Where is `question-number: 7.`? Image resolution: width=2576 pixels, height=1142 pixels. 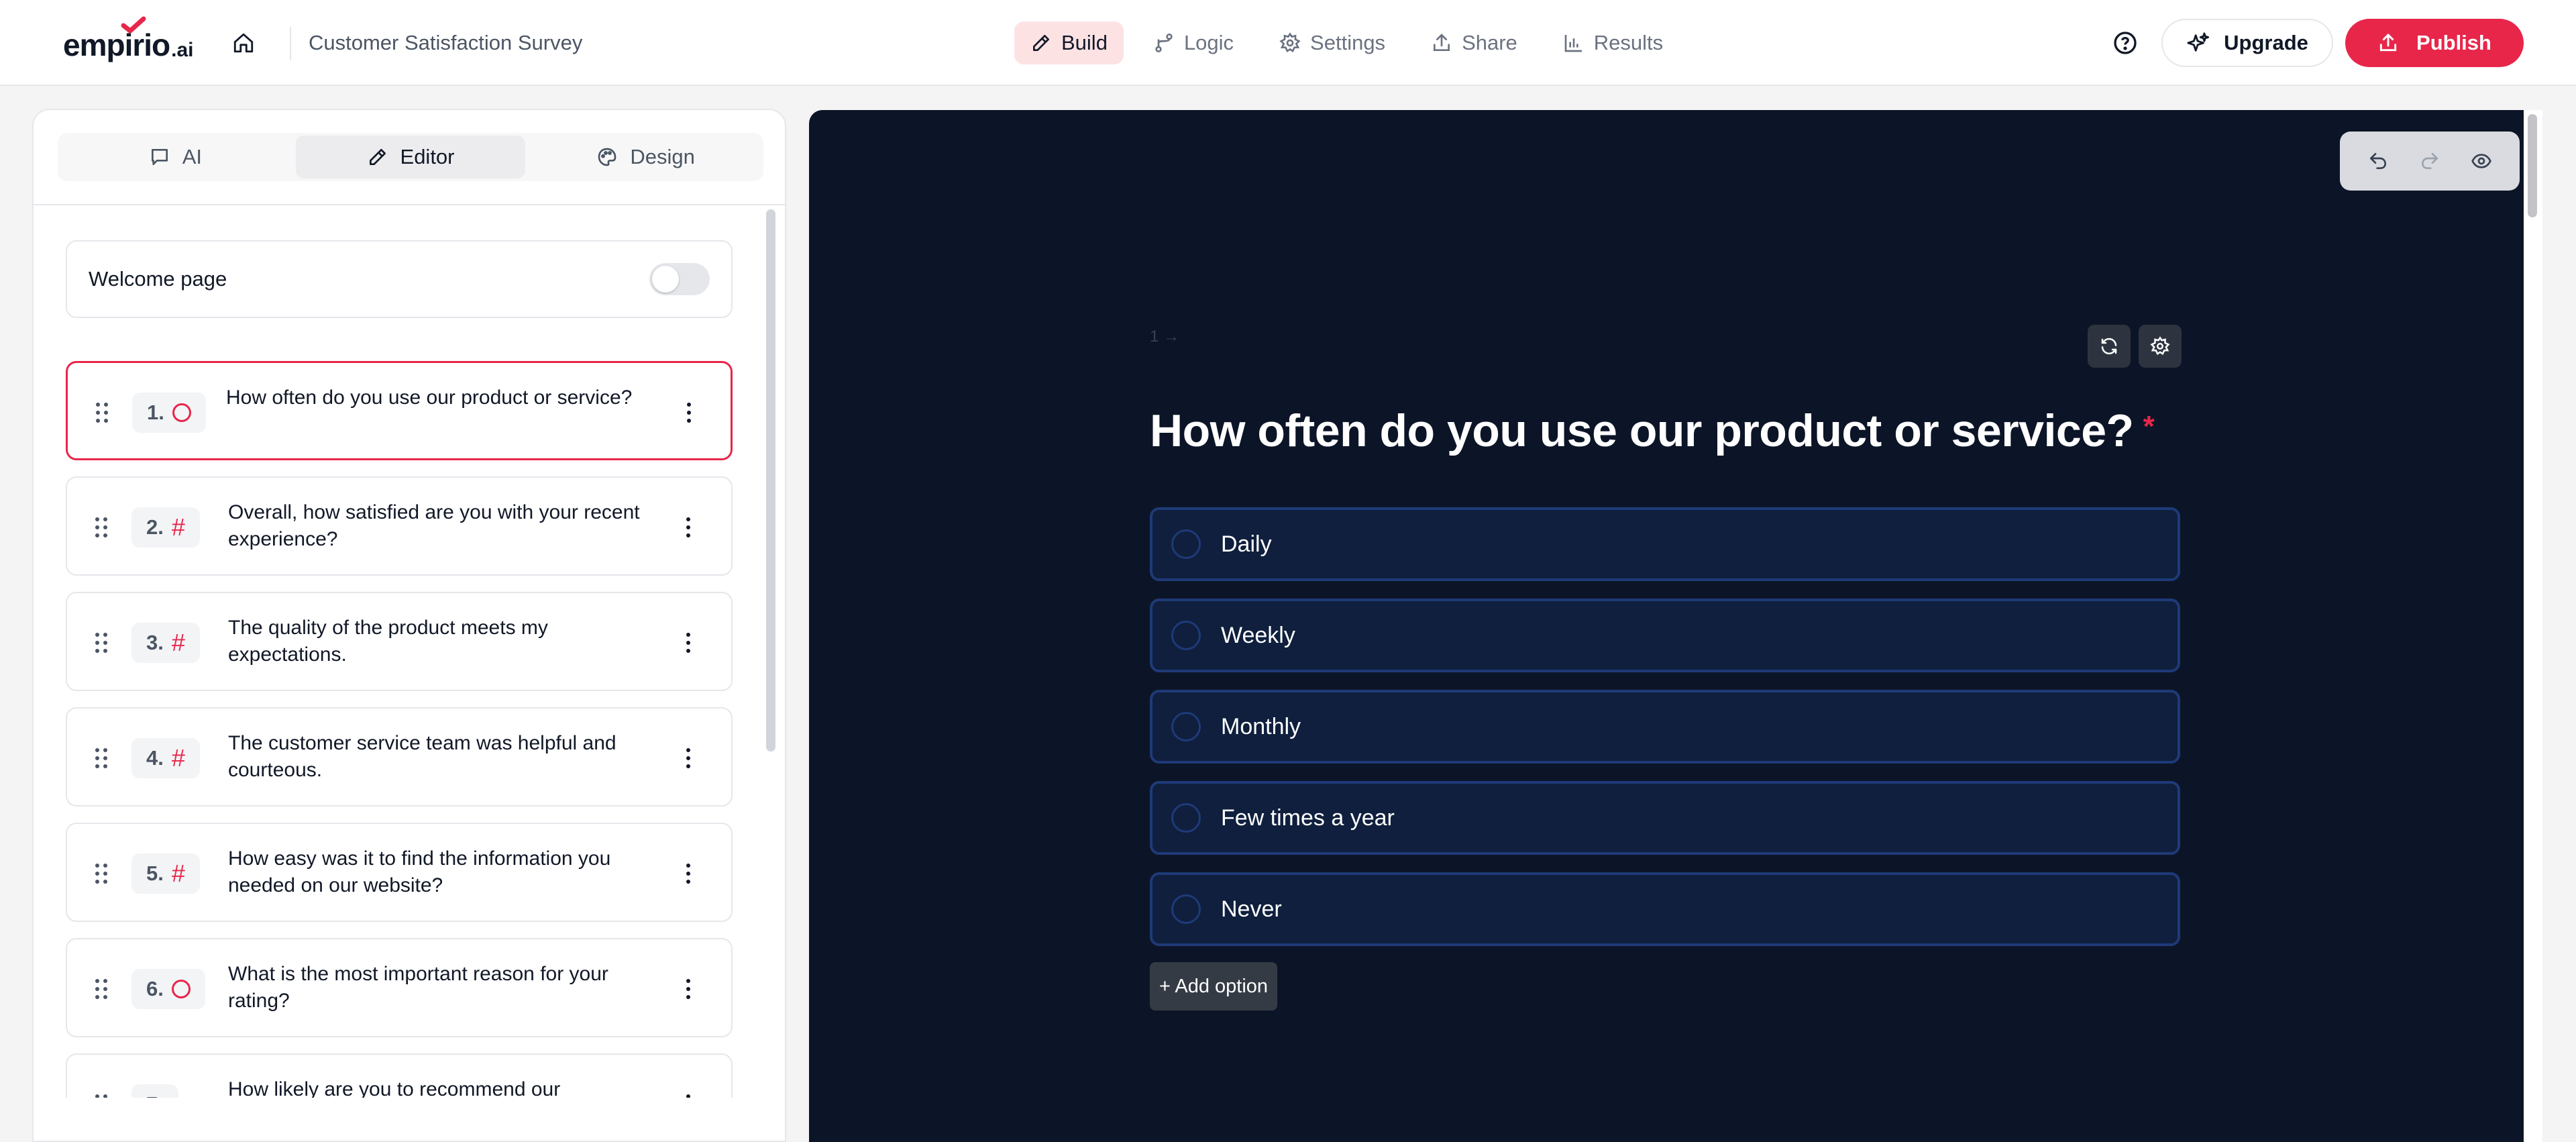
question-number: 7. is located at coordinates (155, 1095).